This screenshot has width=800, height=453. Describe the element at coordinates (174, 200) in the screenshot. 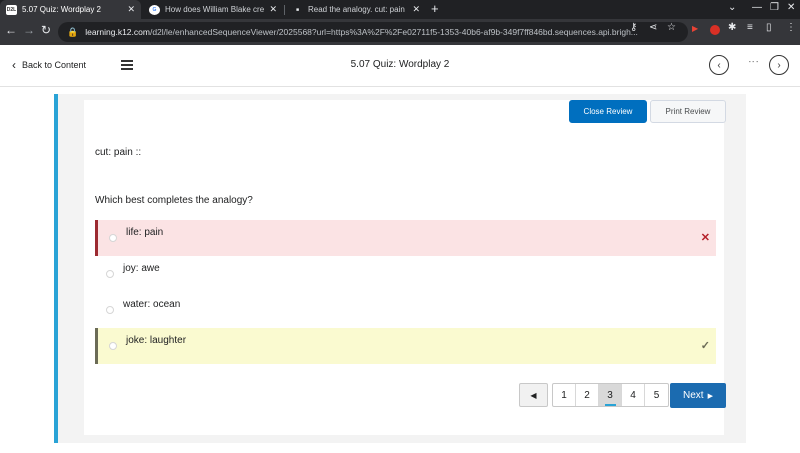

I see `question-prompt: Which best completes the analogy?` at that location.